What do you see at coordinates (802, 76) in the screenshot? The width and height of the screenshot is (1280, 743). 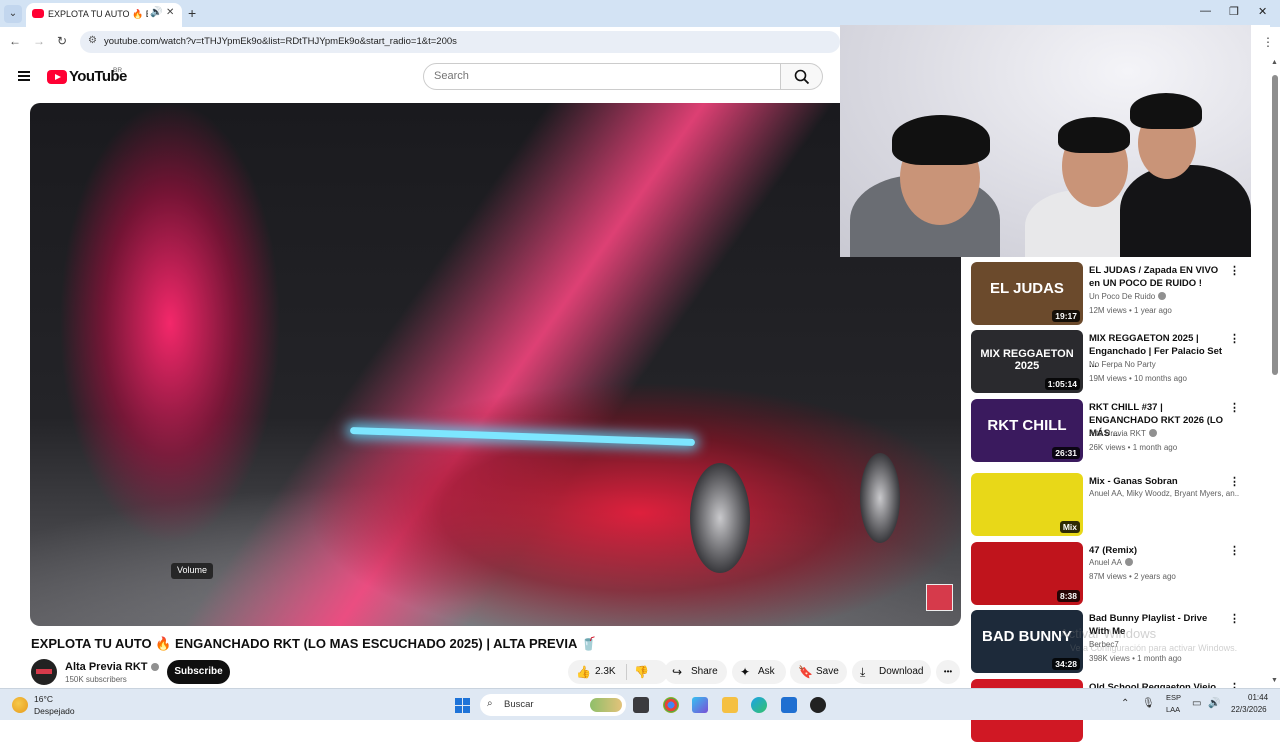 I see `search-button` at bounding box center [802, 76].